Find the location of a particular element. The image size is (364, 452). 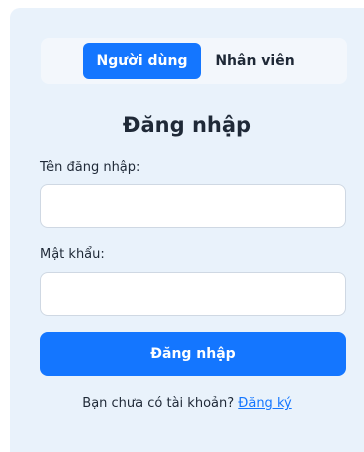

tab-staff: Nhân viên is located at coordinates (255, 61).